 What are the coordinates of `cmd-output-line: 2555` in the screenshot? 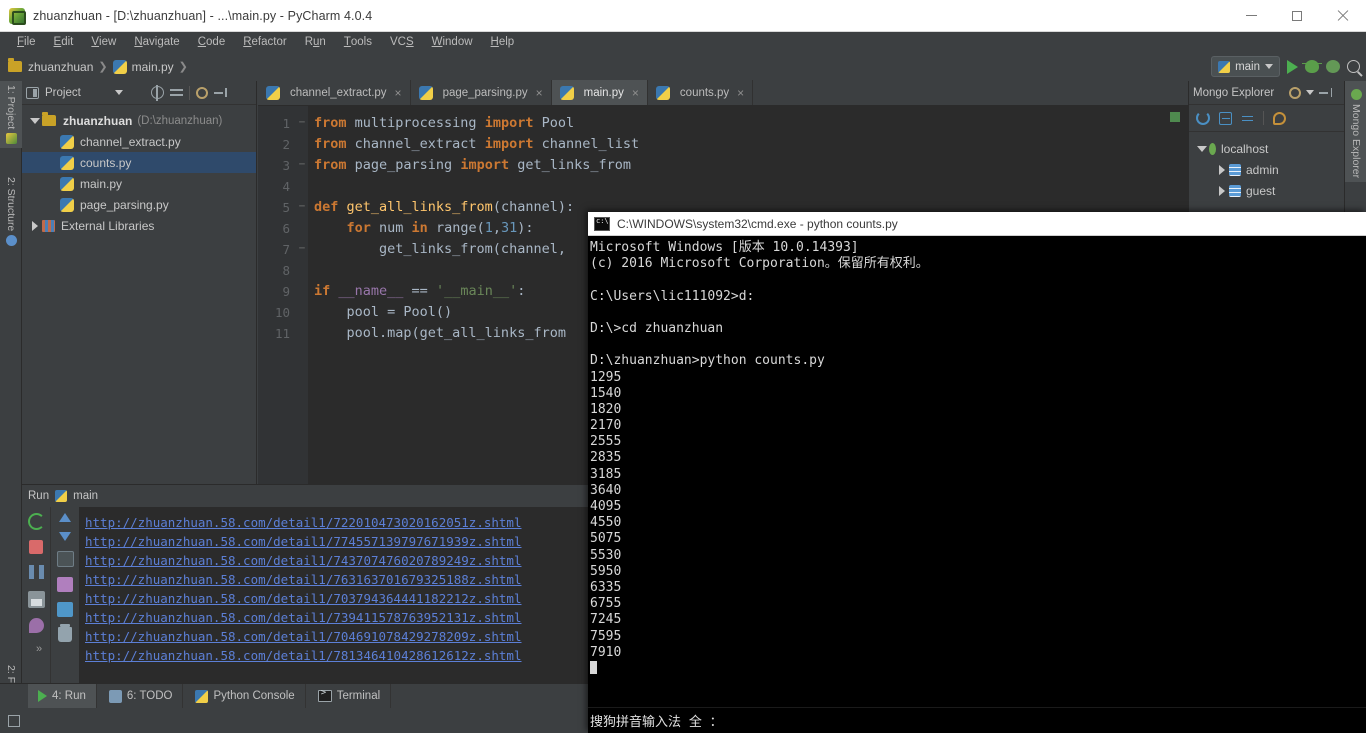 It's located at (606, 442).